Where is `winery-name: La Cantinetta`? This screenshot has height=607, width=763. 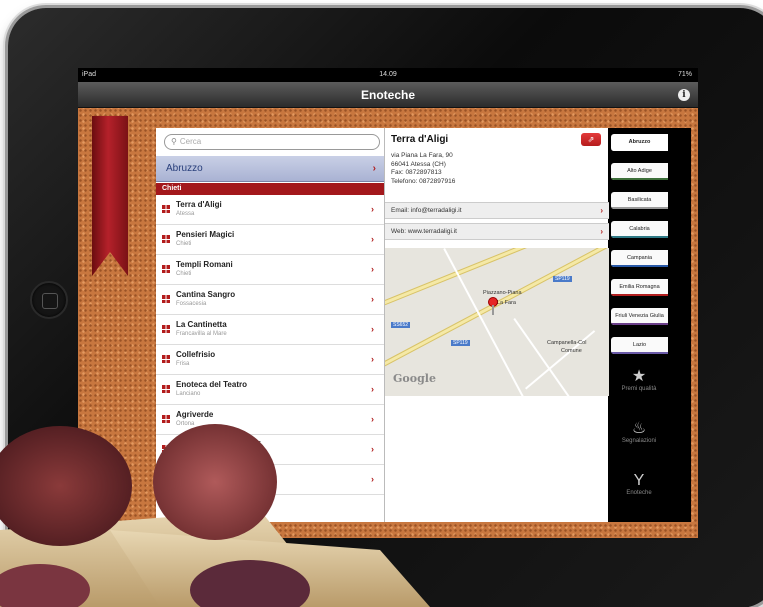
winery-name: La Cantinetta is located at coordinates (201, 324).